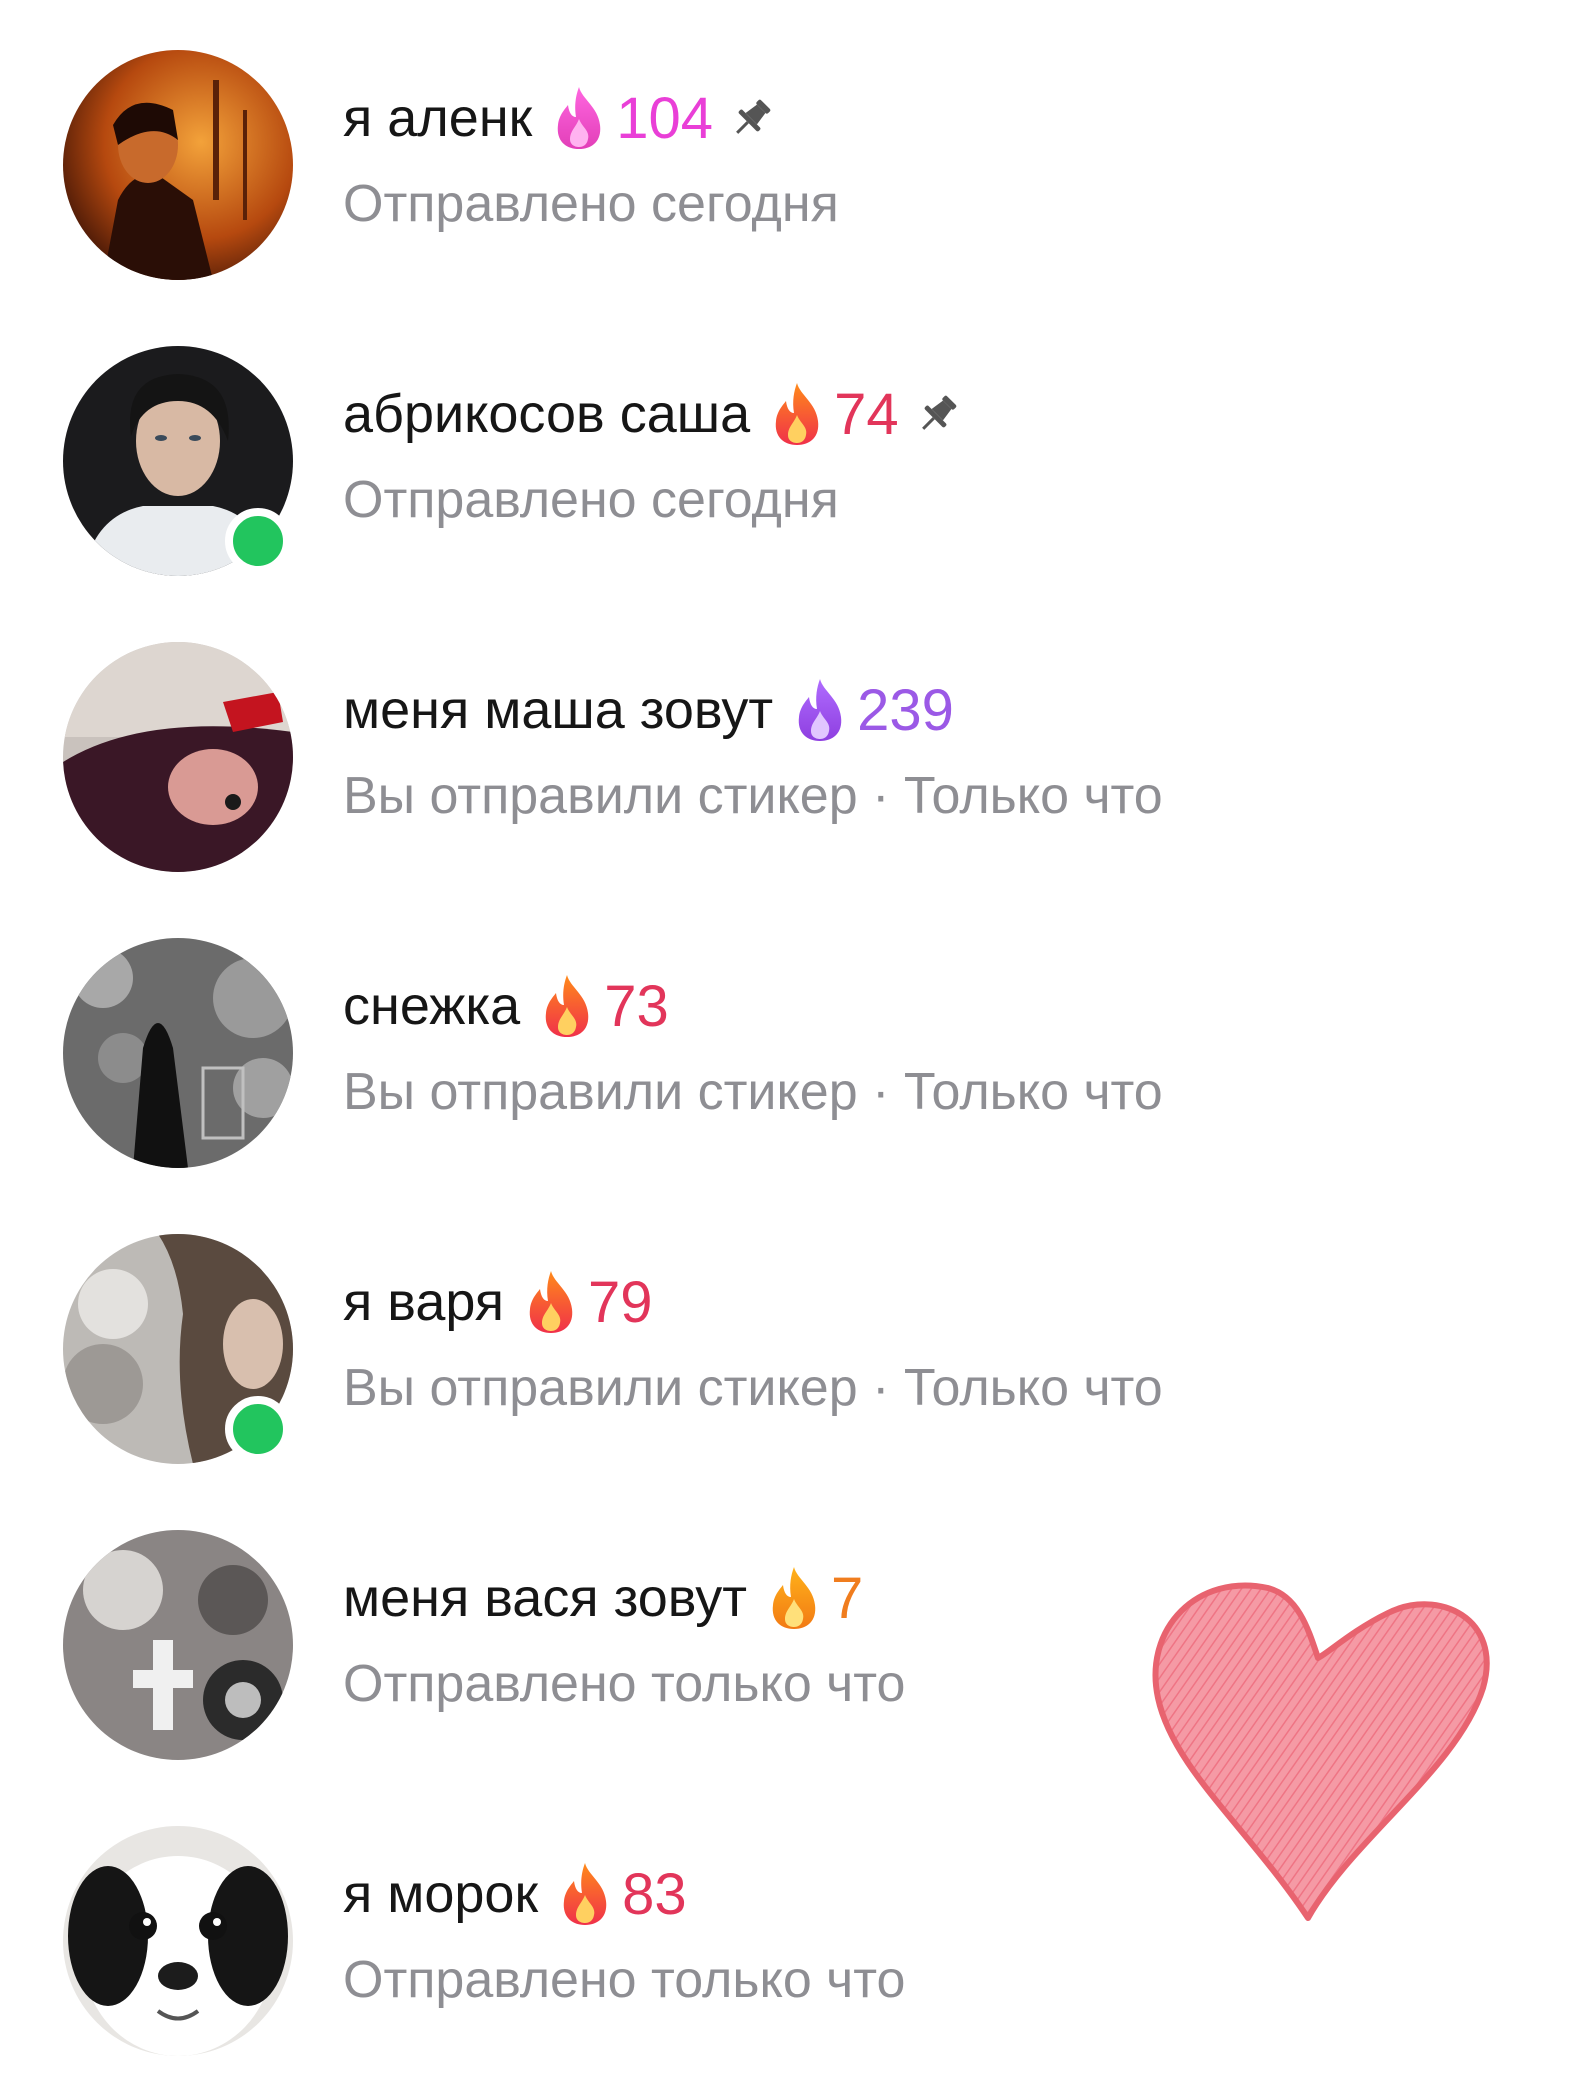 The image size is (1576, 2096). What do you see at coordinates (545, 1598) in the screenshot?
I see `contact-name: меня вася зовут` at bounding box center [545, 1598].